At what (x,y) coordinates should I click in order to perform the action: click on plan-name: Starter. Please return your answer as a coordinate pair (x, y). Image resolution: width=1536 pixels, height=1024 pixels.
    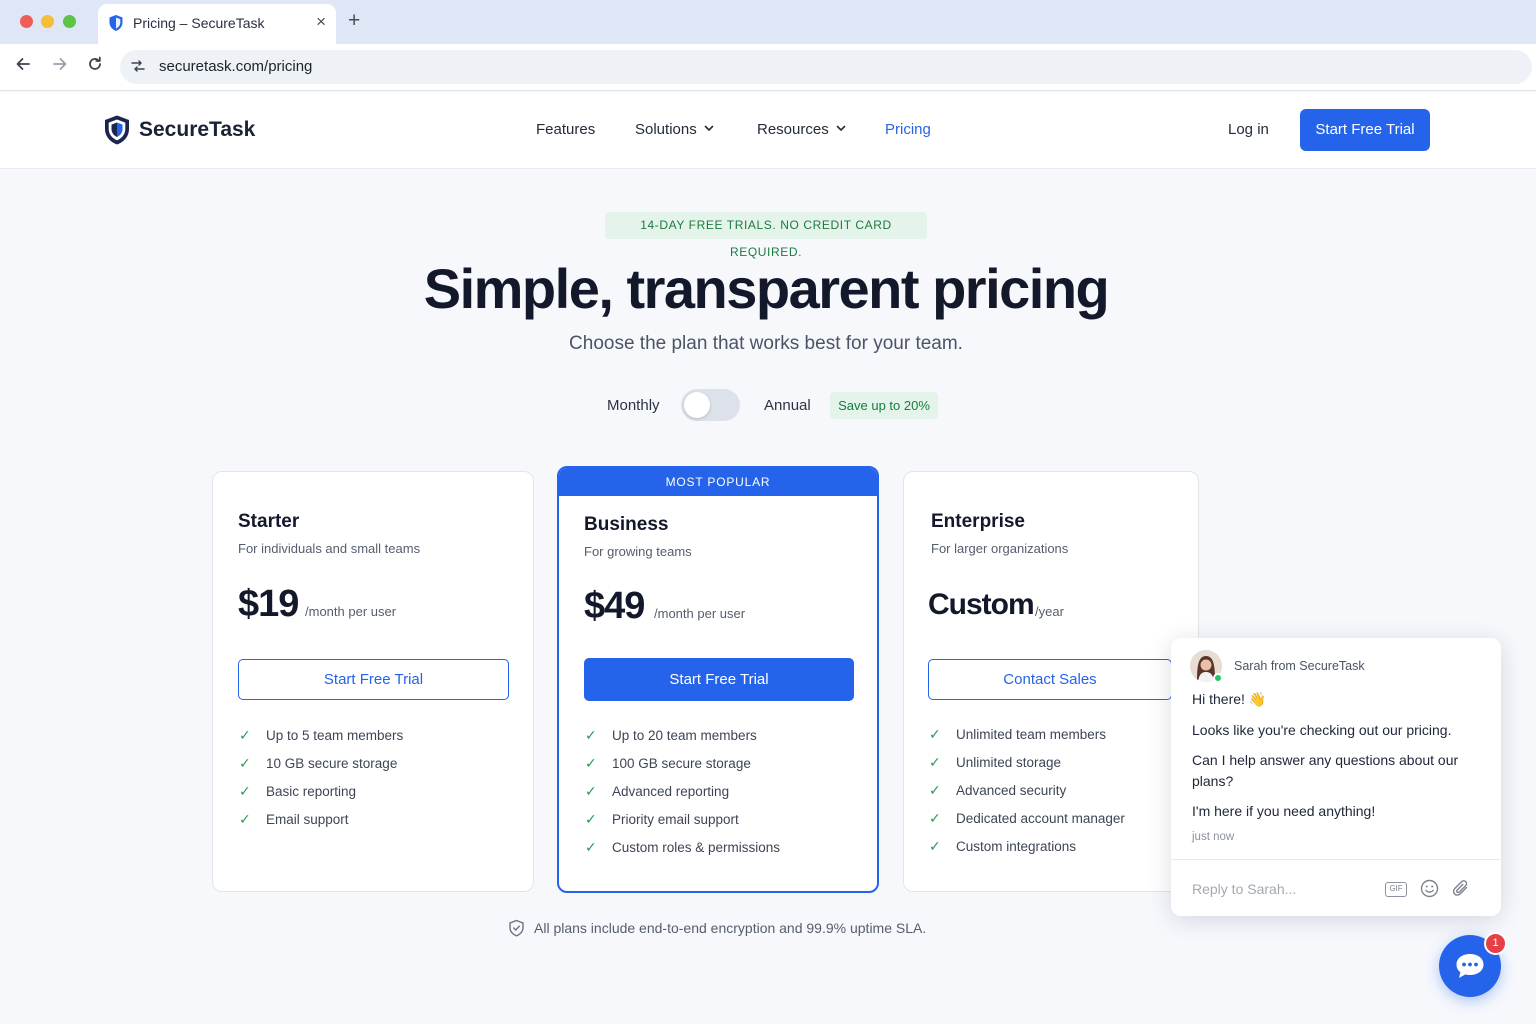
    Looking at the image, I should click on (269, 521).